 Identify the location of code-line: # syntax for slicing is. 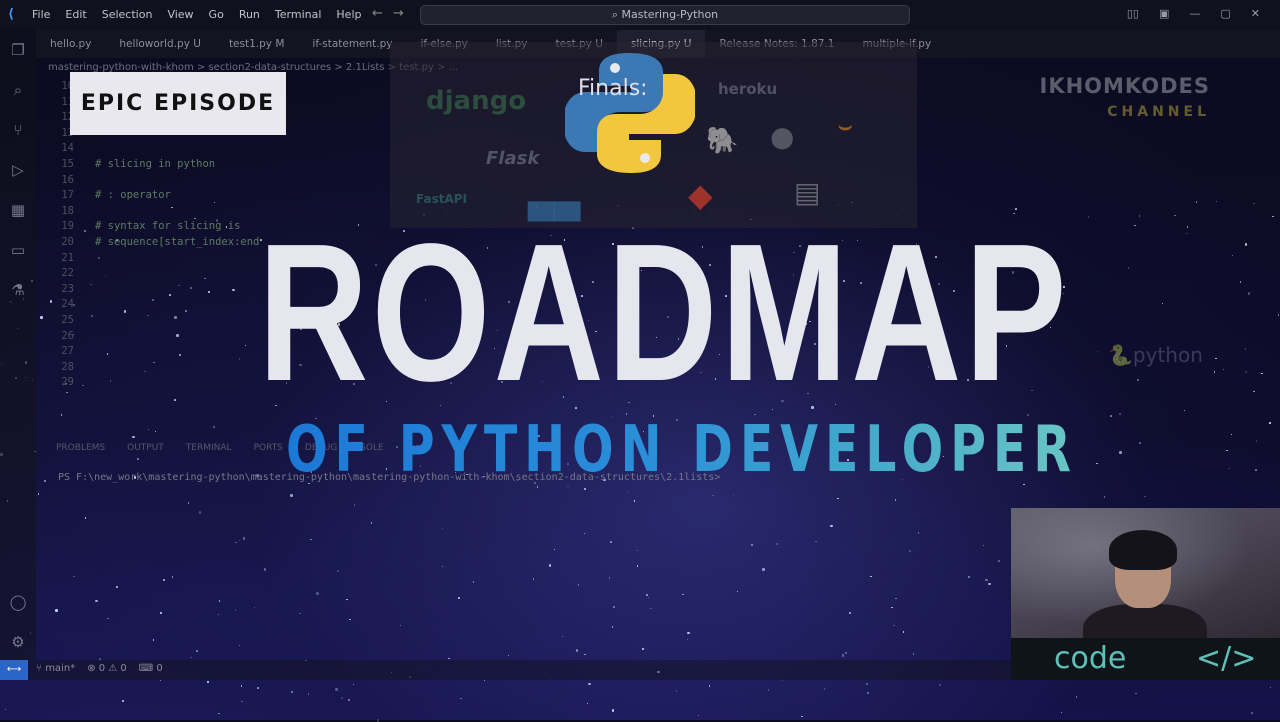
(167, 226).